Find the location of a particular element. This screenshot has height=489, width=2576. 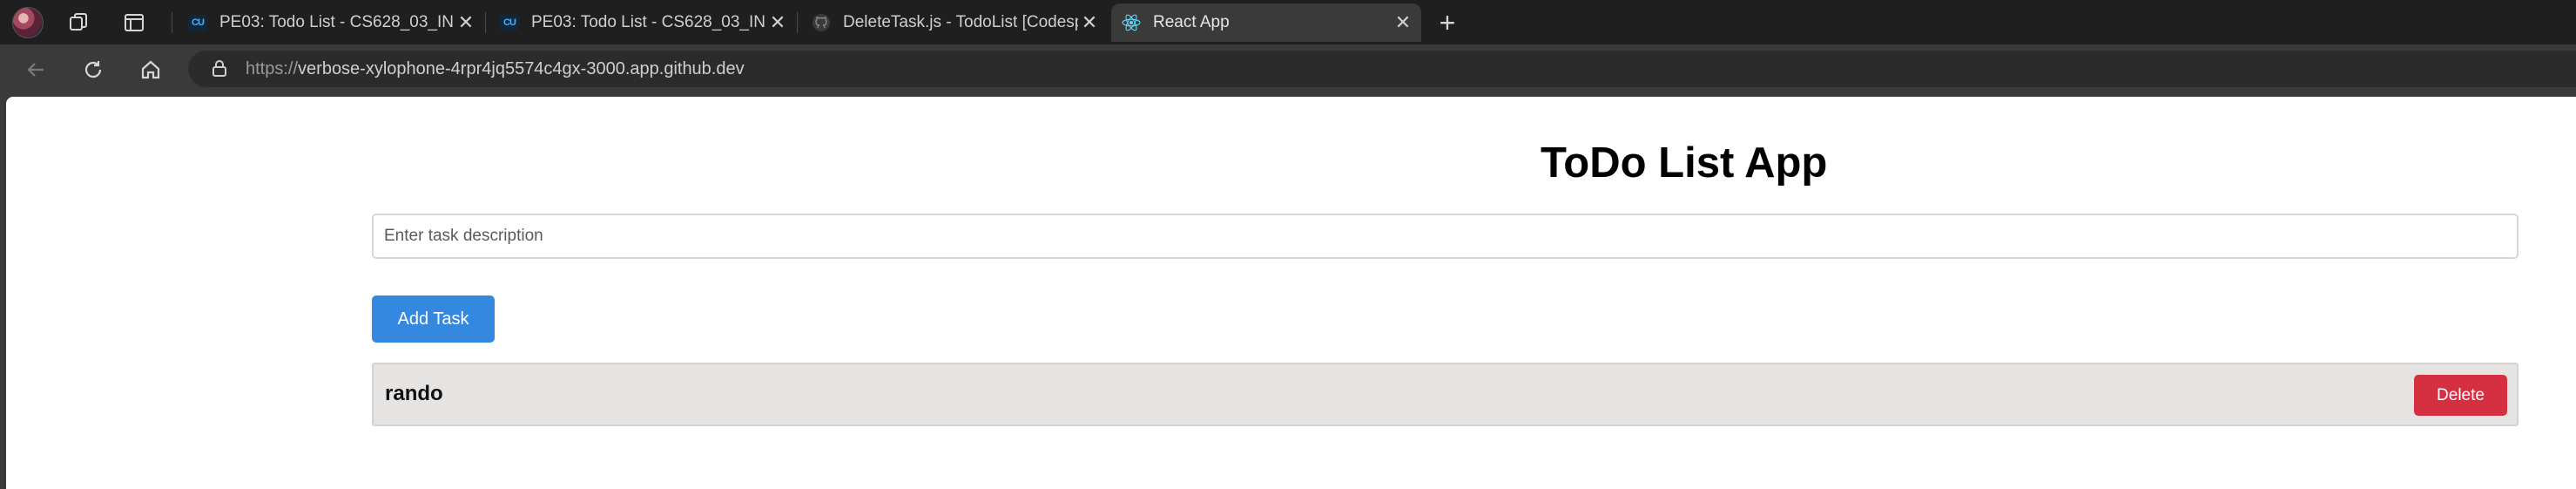

browser-tab-1: CU PE03: Todo List - CS628_03_IN: Full ✕ is located at coordinates (331, 22).